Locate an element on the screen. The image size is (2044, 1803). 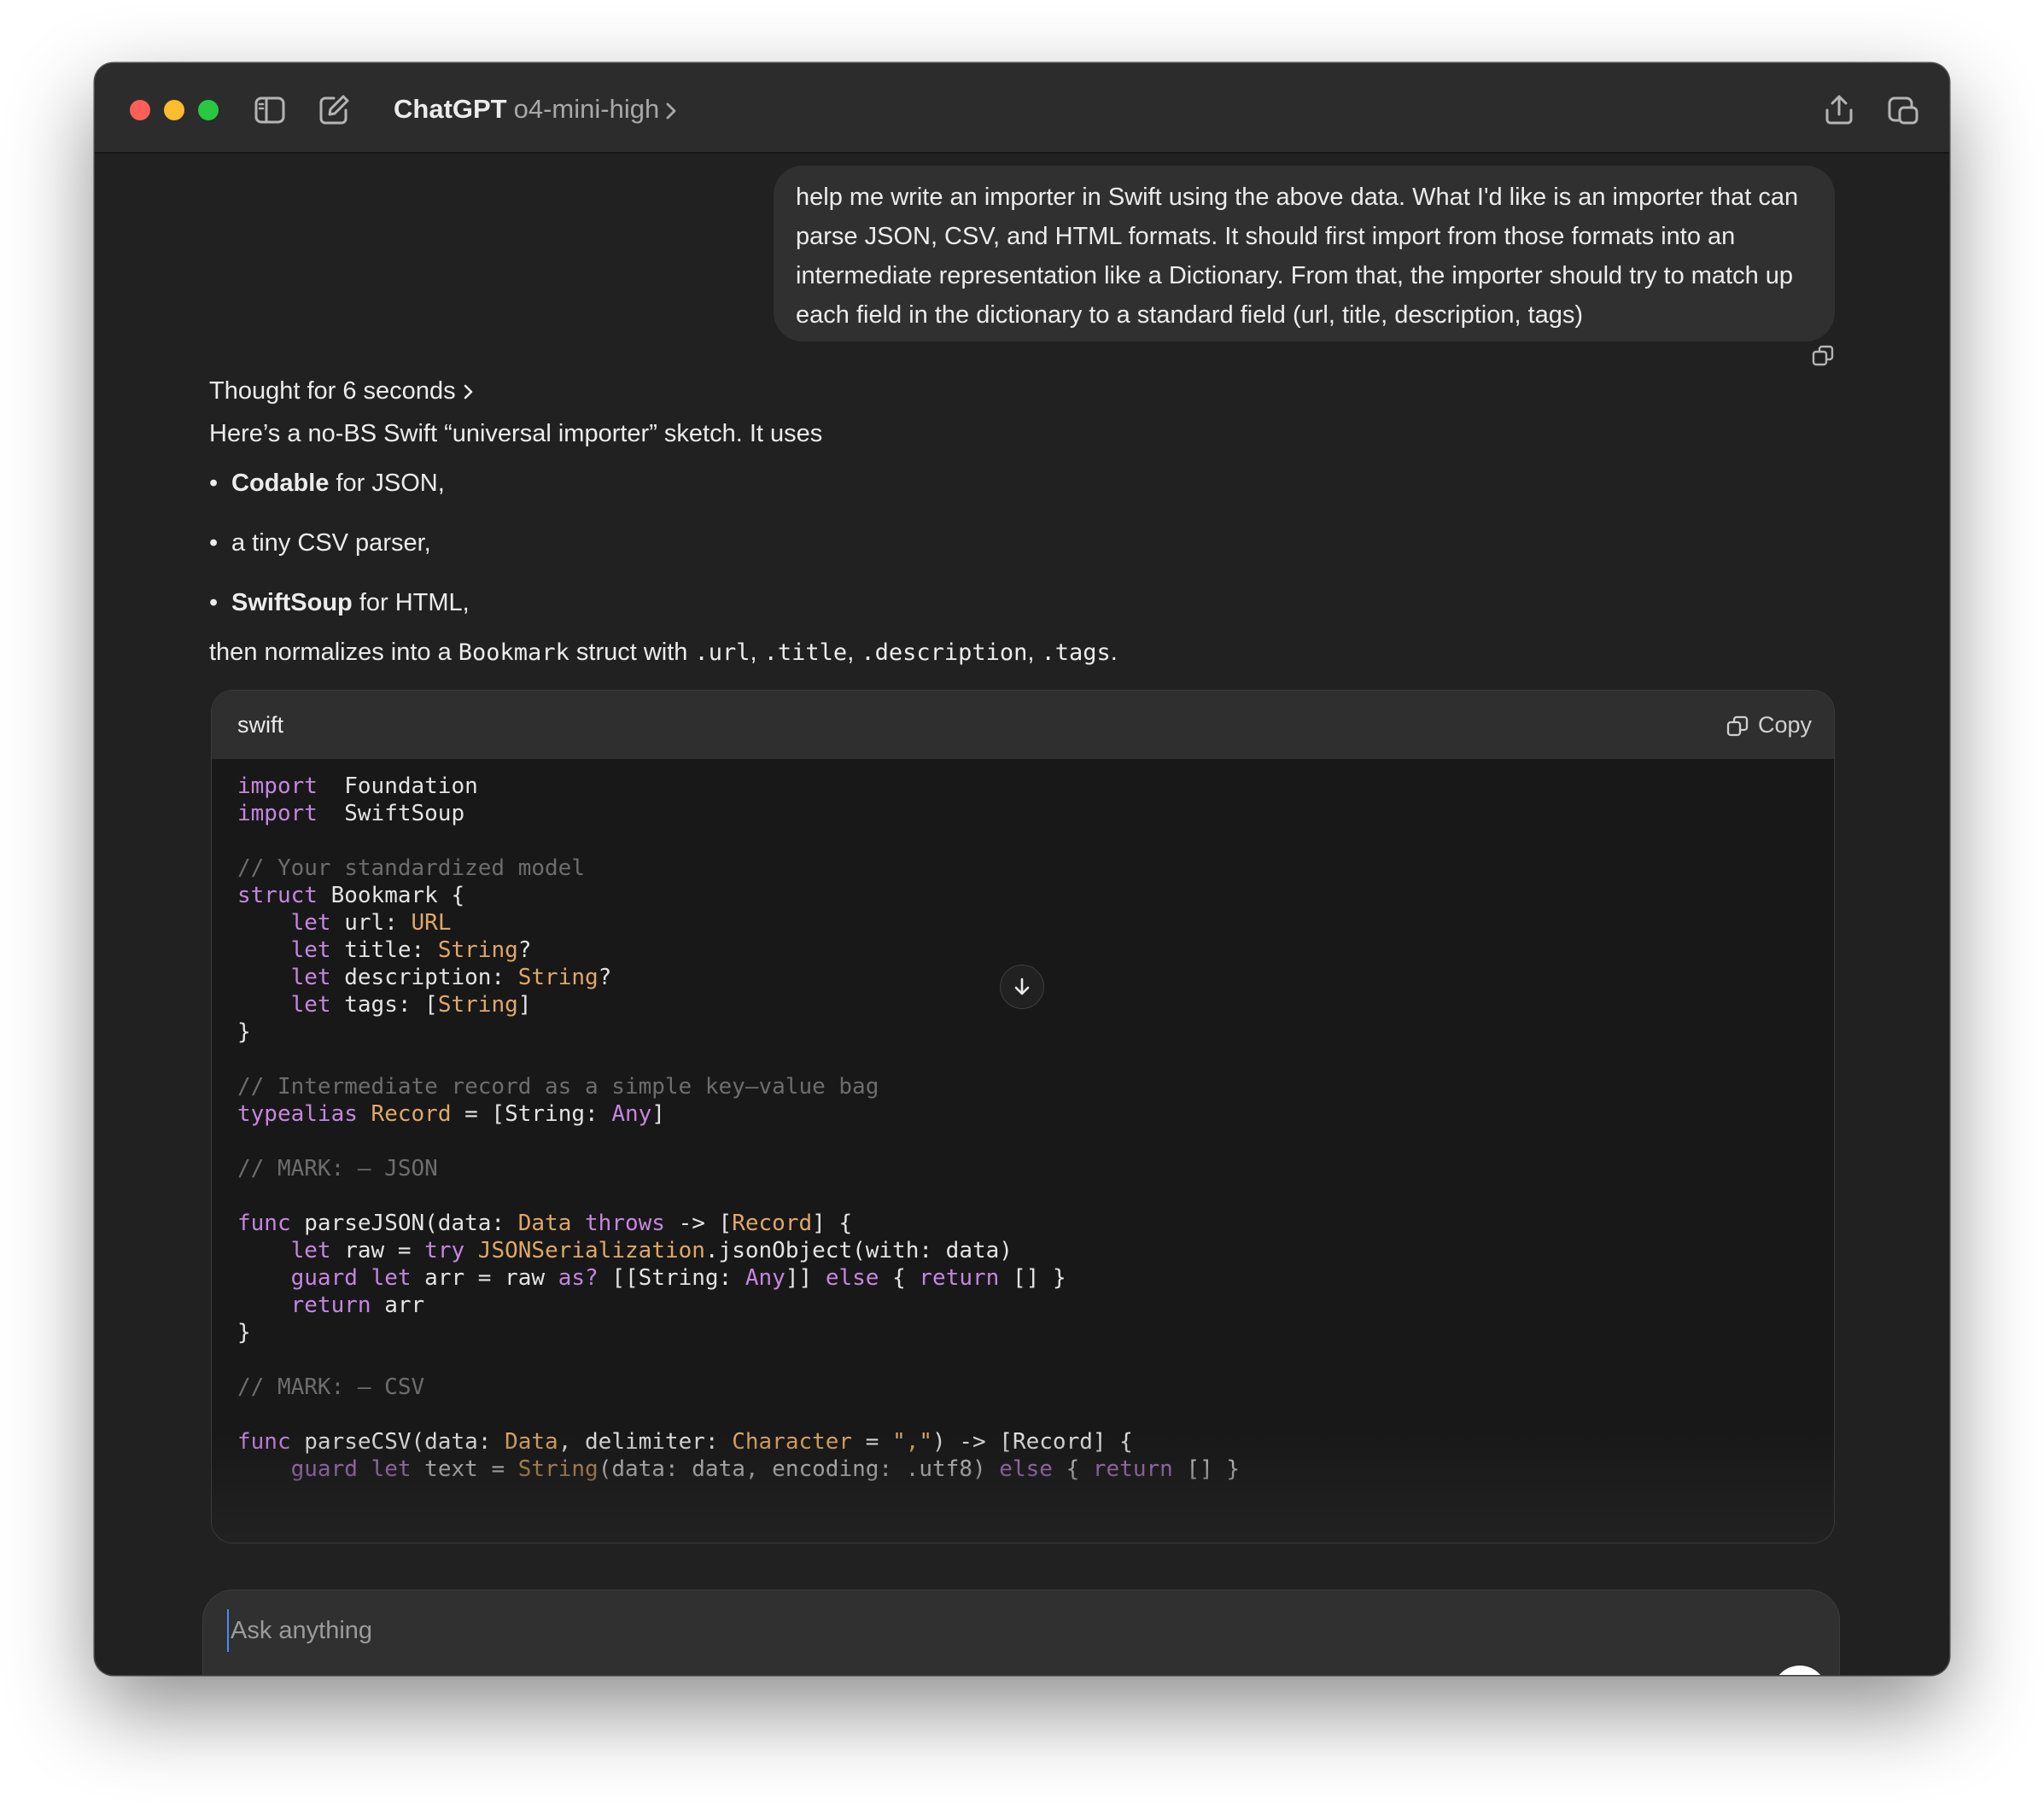
sidebar-toggle-icon is located at coordinates (270, 110).